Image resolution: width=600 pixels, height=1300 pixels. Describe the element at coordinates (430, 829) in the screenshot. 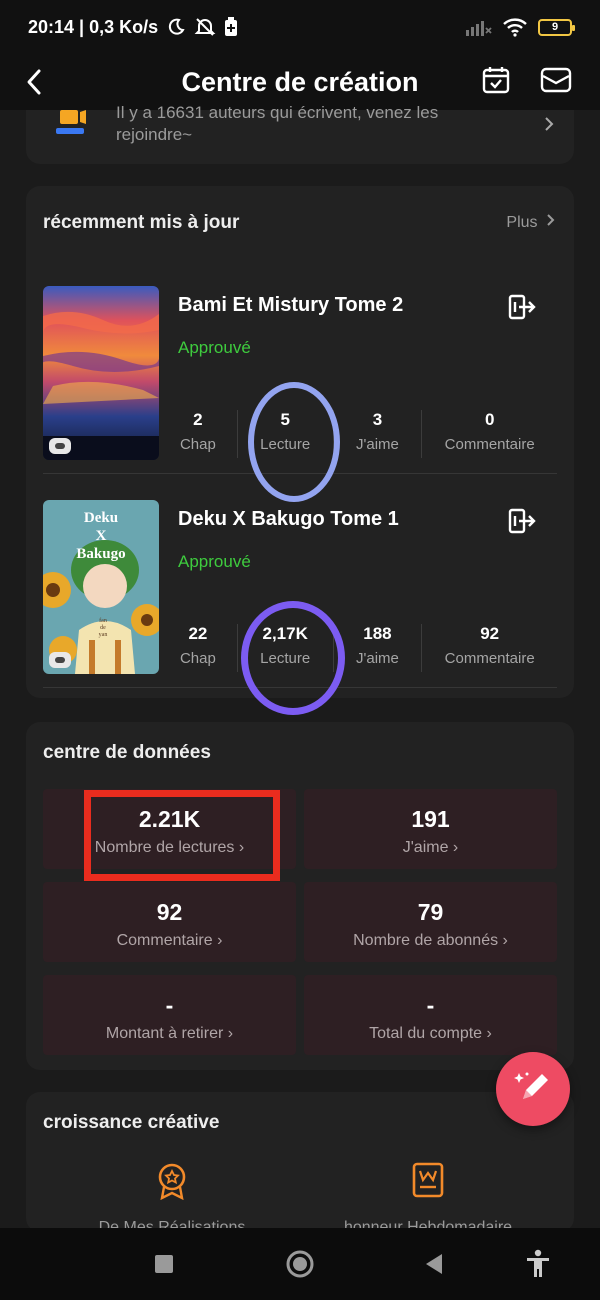

I see `tile-likes: 191 J'aime ›` at that location.